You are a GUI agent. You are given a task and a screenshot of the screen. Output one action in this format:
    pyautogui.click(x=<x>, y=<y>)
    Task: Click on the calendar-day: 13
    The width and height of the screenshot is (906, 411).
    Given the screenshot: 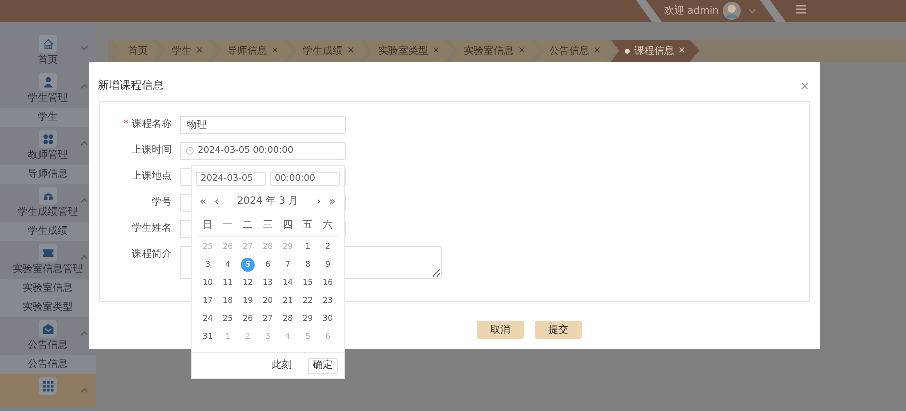 What is the action you would take?
    pyautogui.click(x=268, y=283)
    